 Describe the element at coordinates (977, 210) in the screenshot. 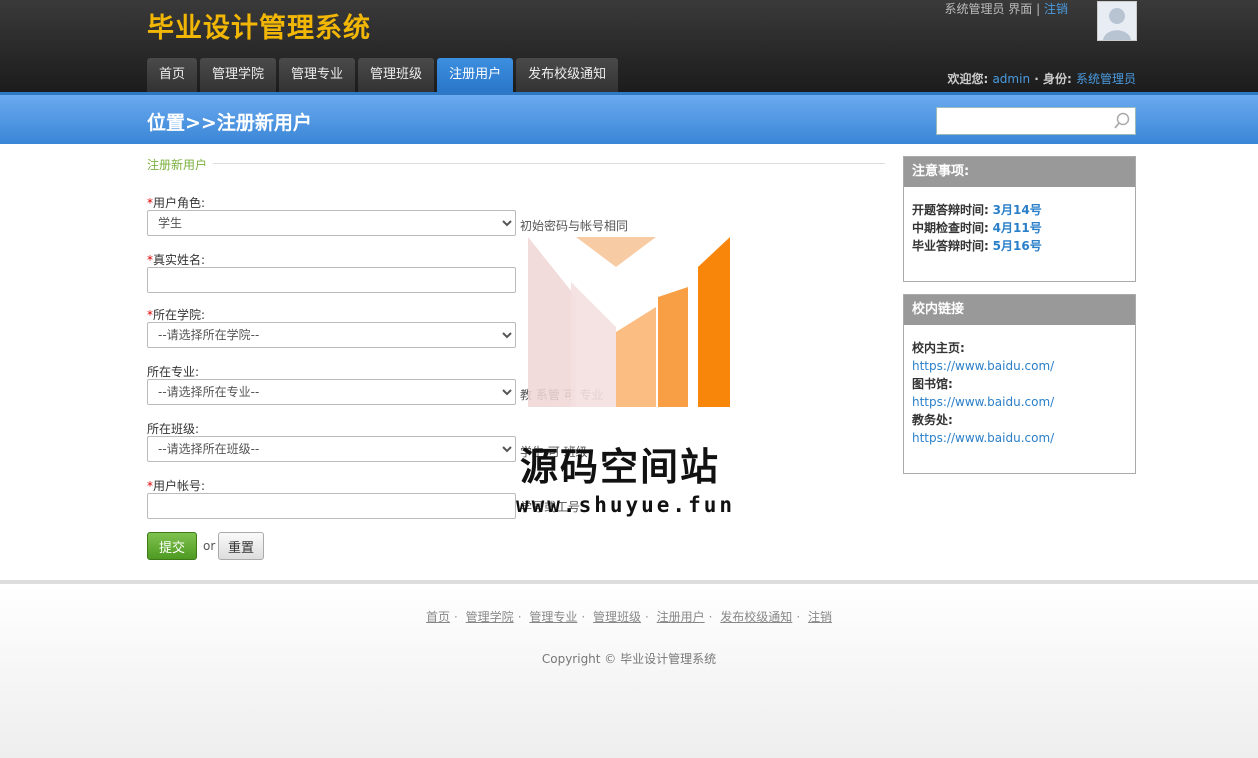

I see `notice-item: 开题答辩时间: 3月14号` at that location.